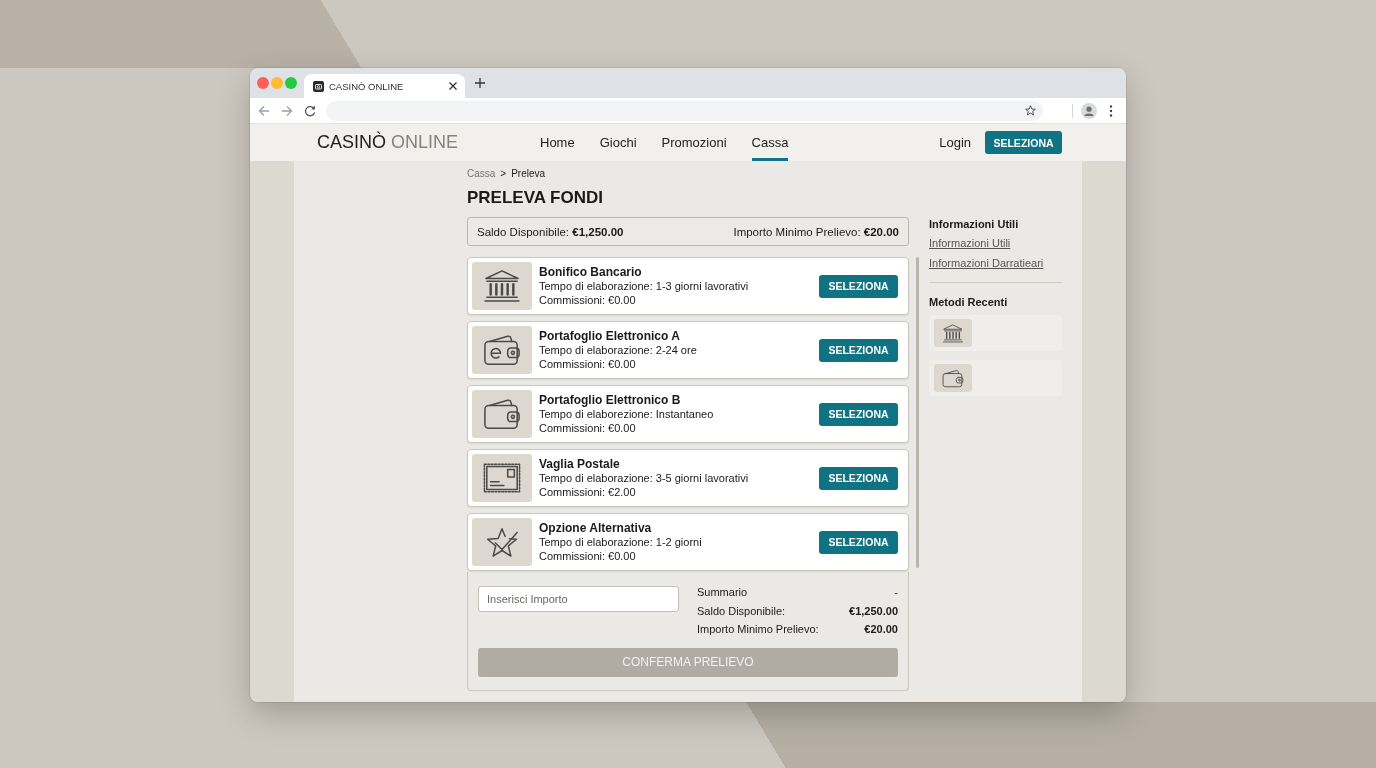 This screenshot has width=1376, height=768. I want to click on e-wallet-icon, so click(502, 350).